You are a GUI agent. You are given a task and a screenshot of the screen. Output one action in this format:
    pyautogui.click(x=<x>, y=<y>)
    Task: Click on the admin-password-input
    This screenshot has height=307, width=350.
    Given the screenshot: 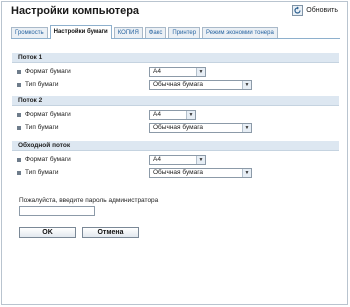 What is the action you would take?
    pyautogui.click(x=57, y=211)
    